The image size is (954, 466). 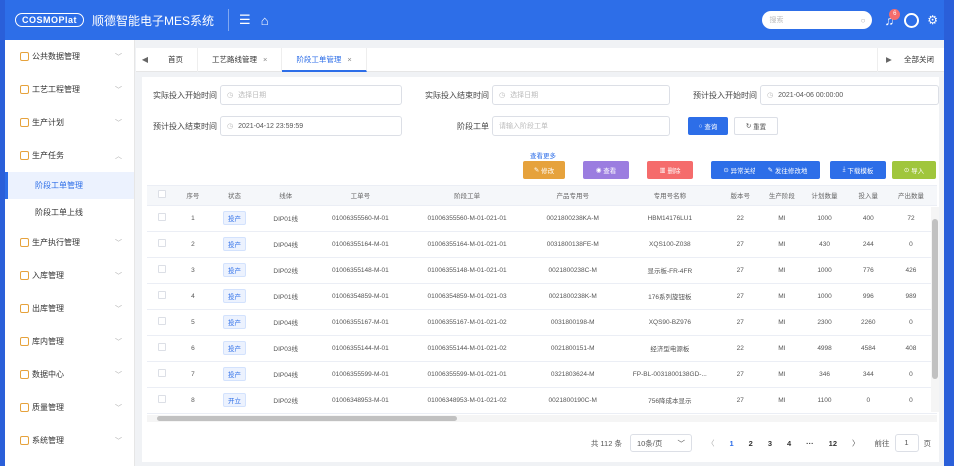 What do you see at coordinates (467, 322) in the screenshot?
I see `table-cell: 01006355167-M-01-021-02` at bounding box center [467, 322].